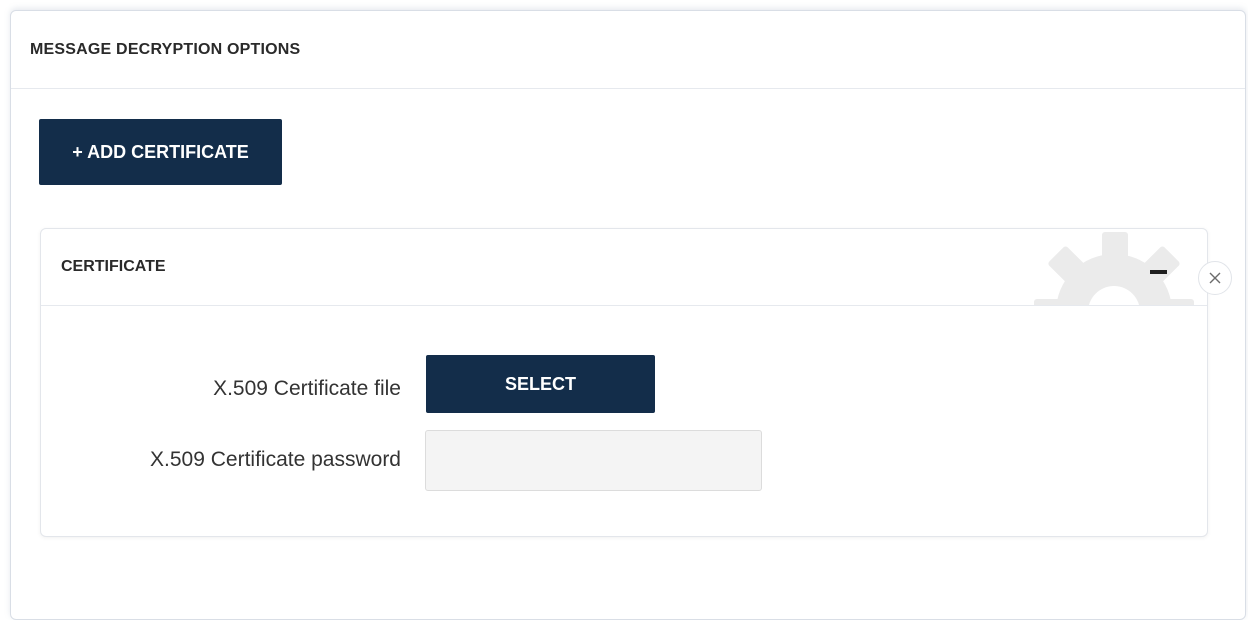  I want to click on minus-icon, so click(1158, 272).